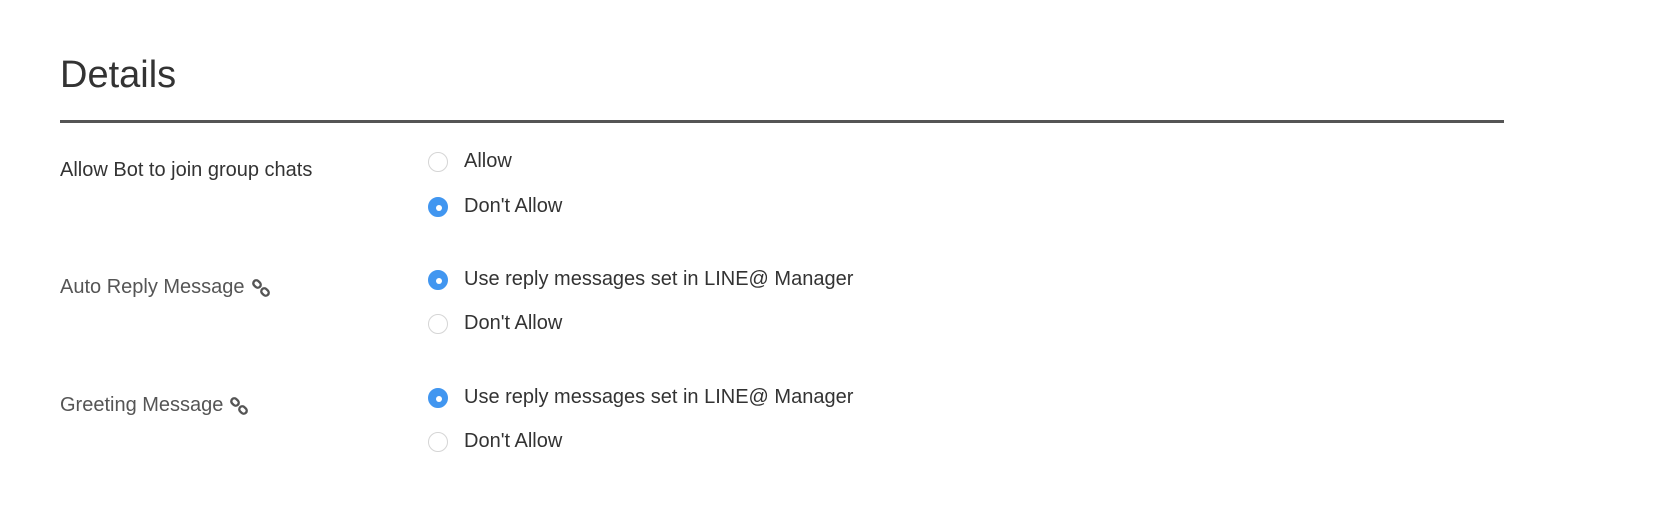 This screenshot has height=532, width=1672. I want to click on setting-label-text: Allow Bot to join group chats, so click(186, 170).